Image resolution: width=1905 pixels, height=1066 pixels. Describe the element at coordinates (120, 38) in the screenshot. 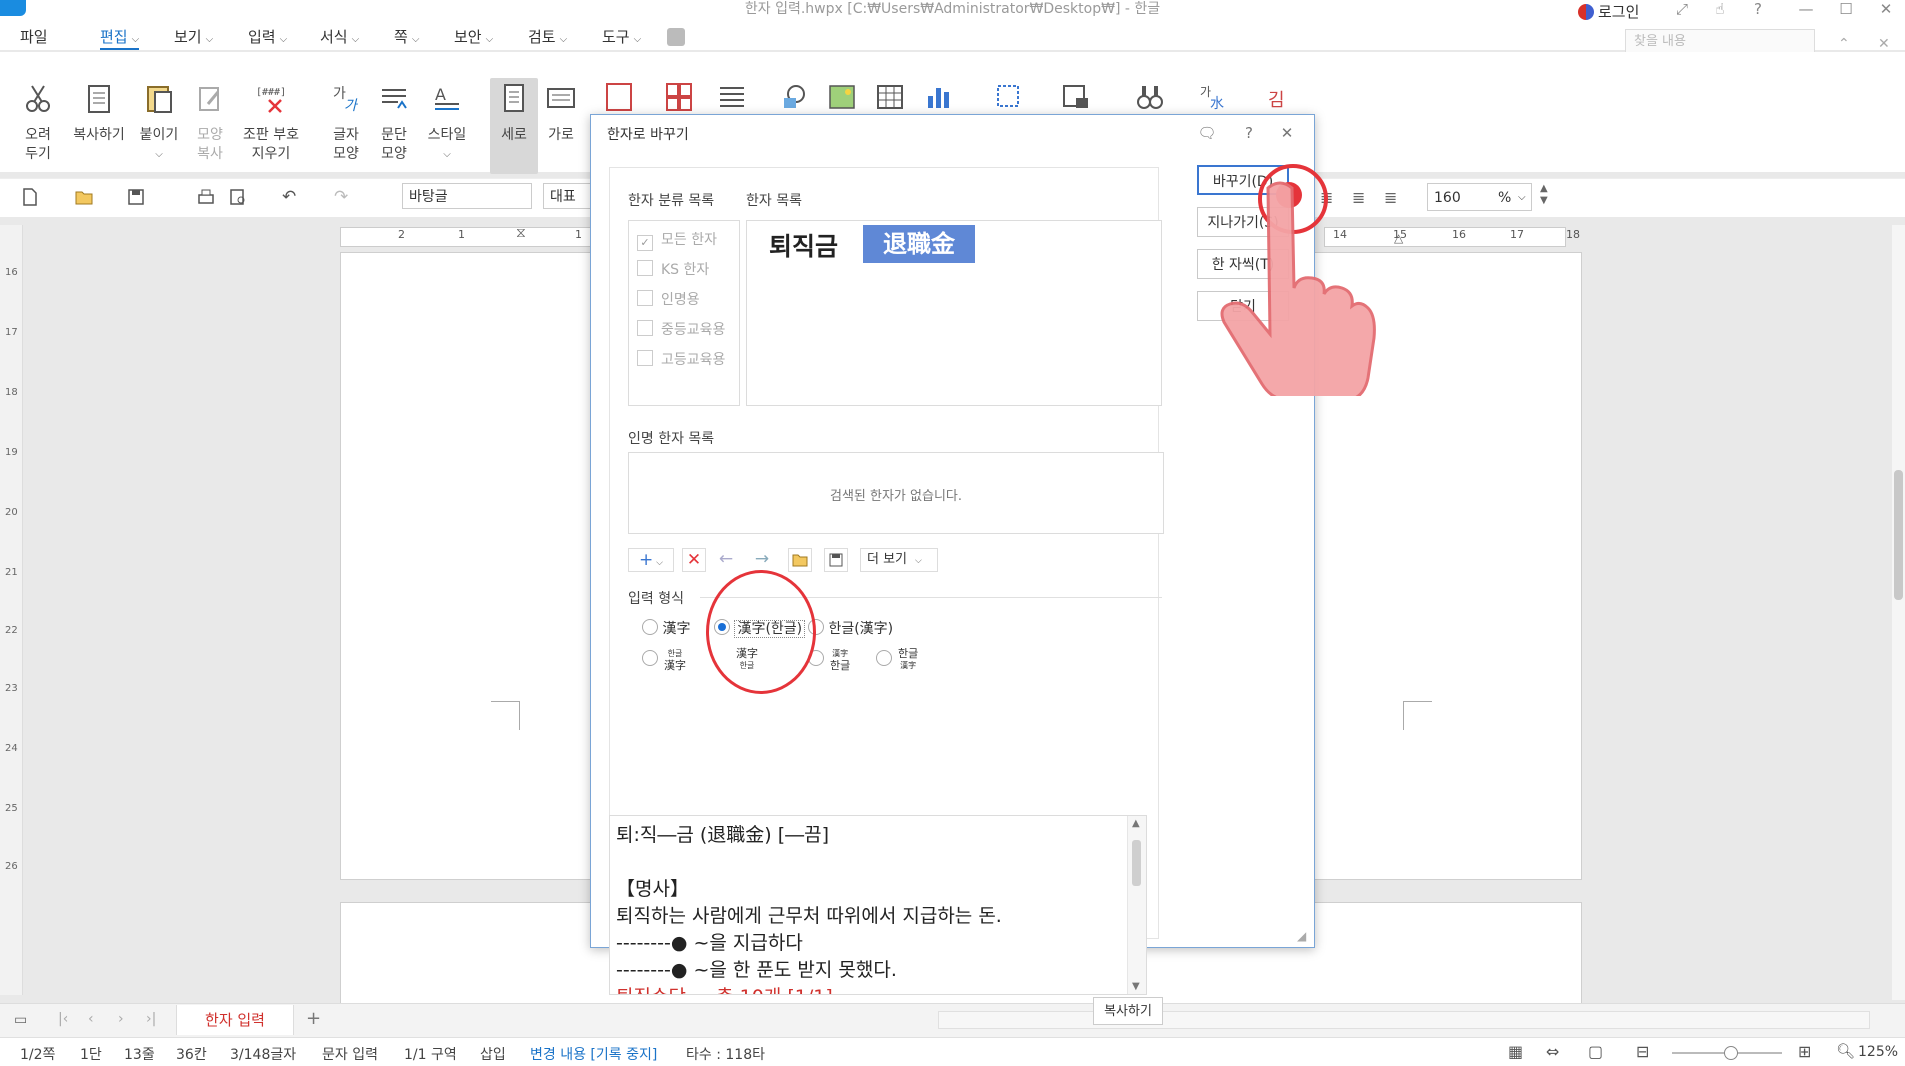

I see `menu-edit: 편집 ⌵` at that location.